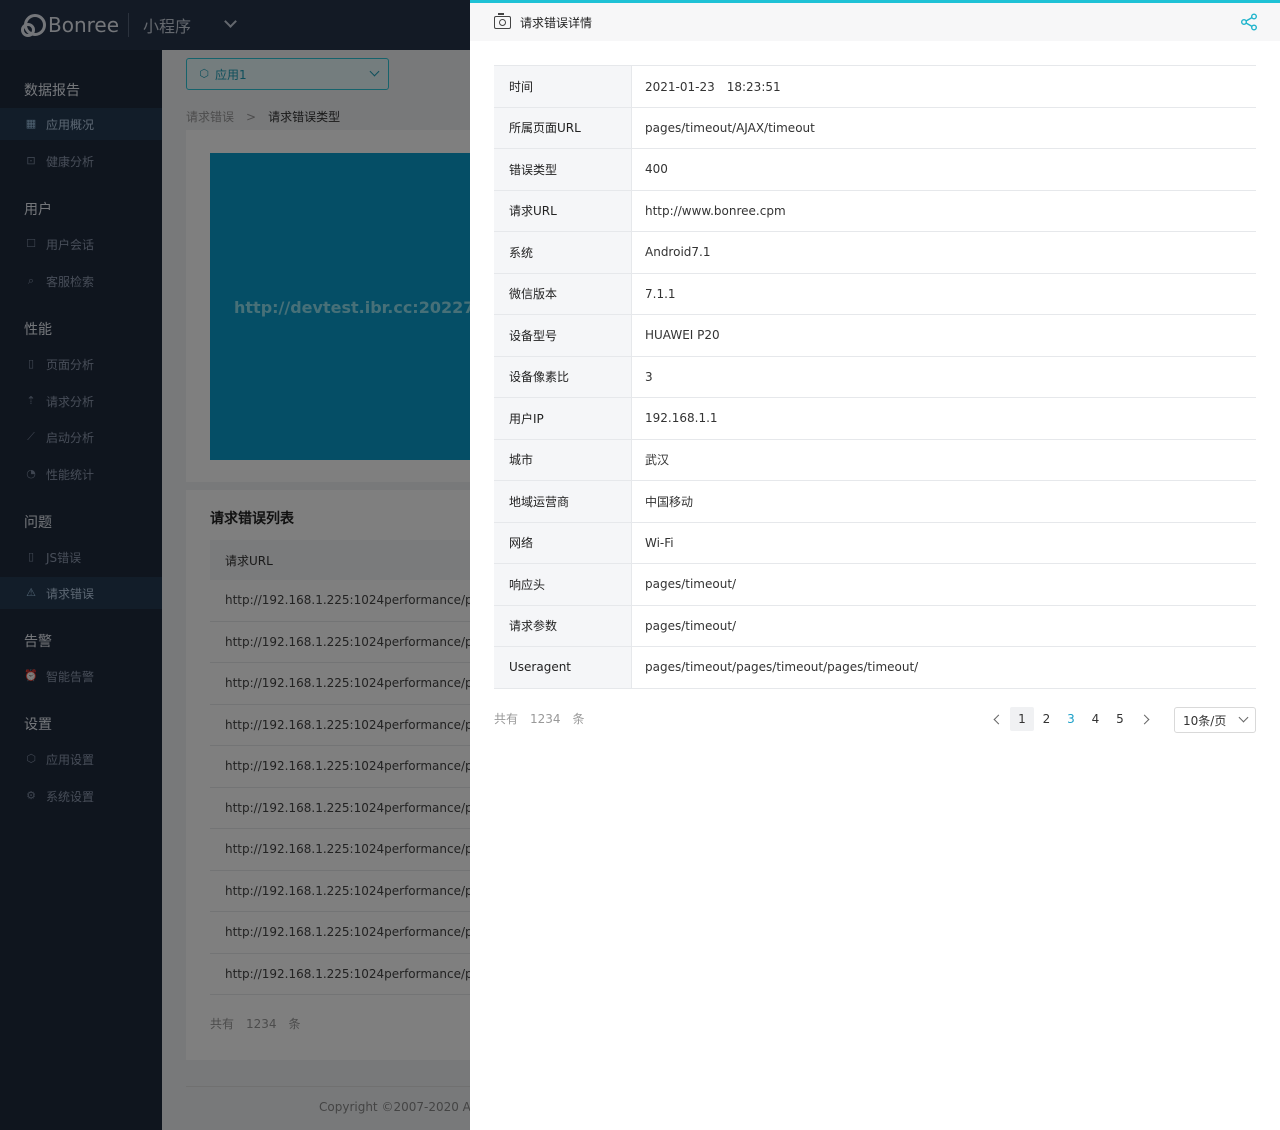  Describe the element at coordinates (659, 542) in the screenshot. I see `detail-value: Wi-Fi` at that location.